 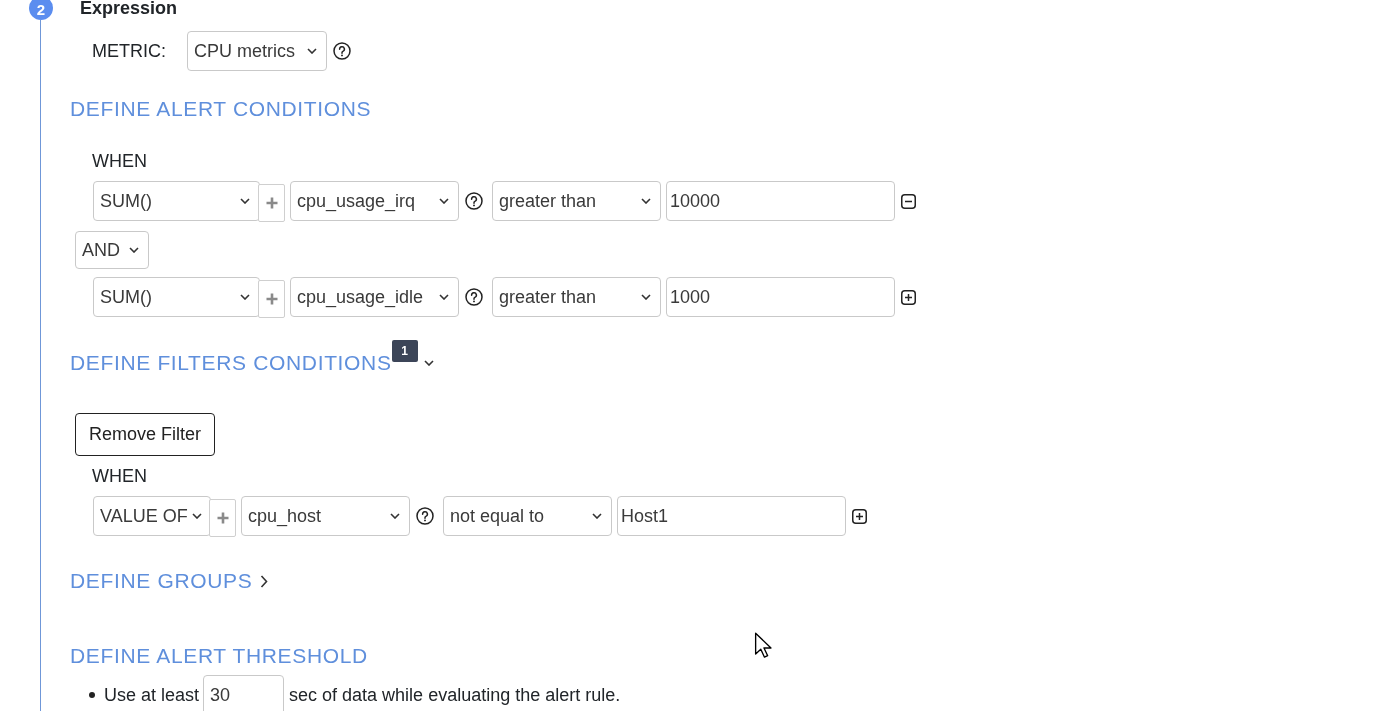 I want to click on section-heading: DEFINE ALERT THRESHOLD, so click(x=219, y=656).